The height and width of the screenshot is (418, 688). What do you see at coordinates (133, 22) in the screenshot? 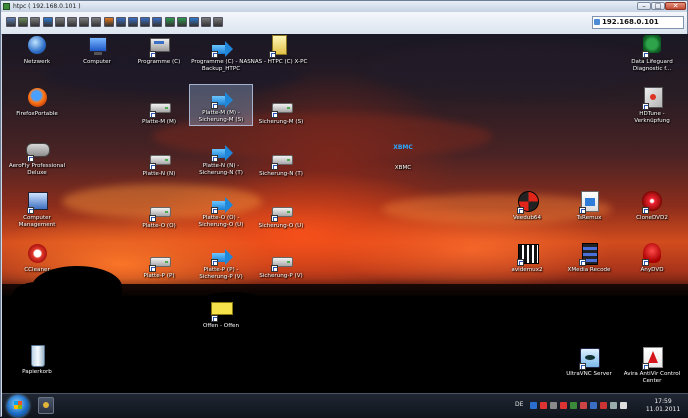
I see `file-transfer-icon` at bounding box center [133, 22].